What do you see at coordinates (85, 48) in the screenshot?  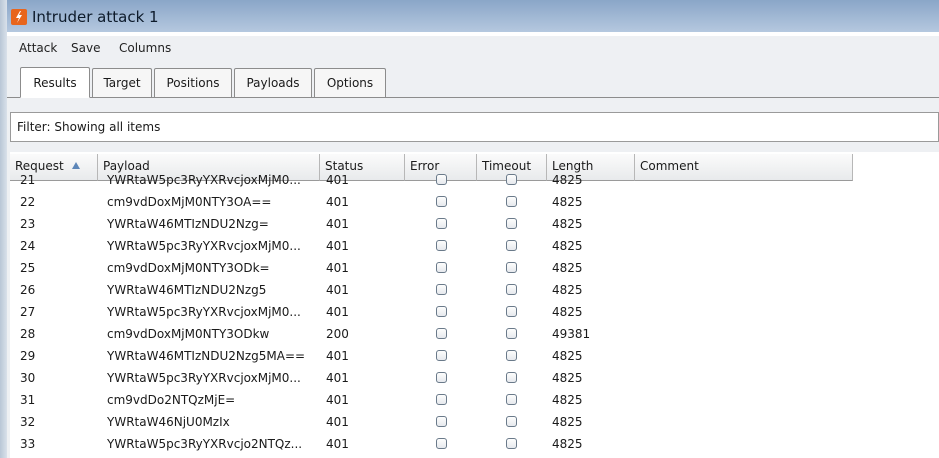 I see `menu-save: Save` at bounding box center [85, 48].